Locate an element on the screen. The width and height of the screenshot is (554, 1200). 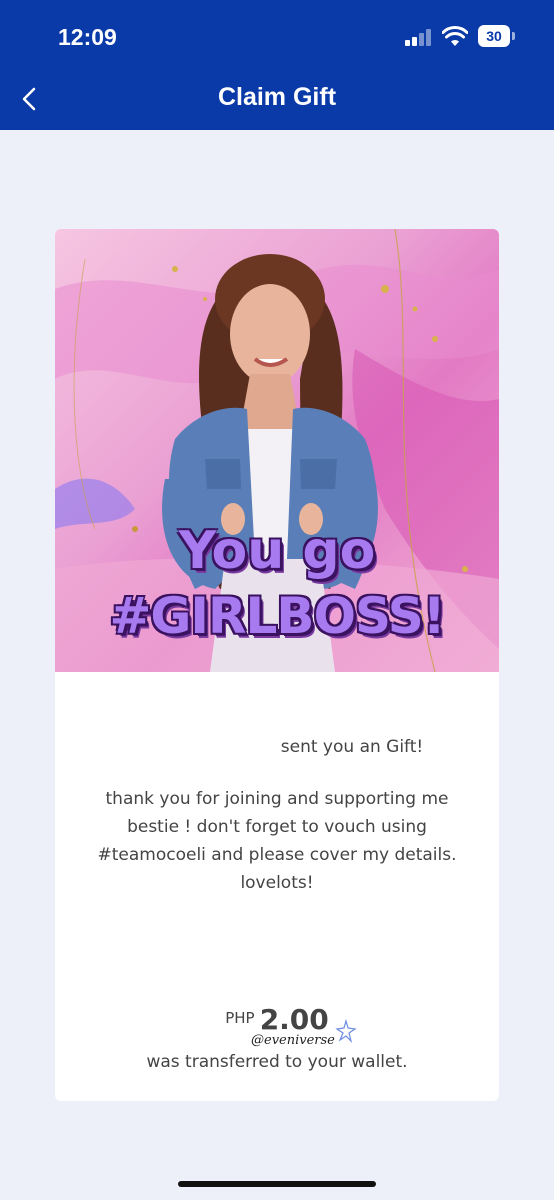
amount-value: 2.00 is located at coordinates (294, 1019).